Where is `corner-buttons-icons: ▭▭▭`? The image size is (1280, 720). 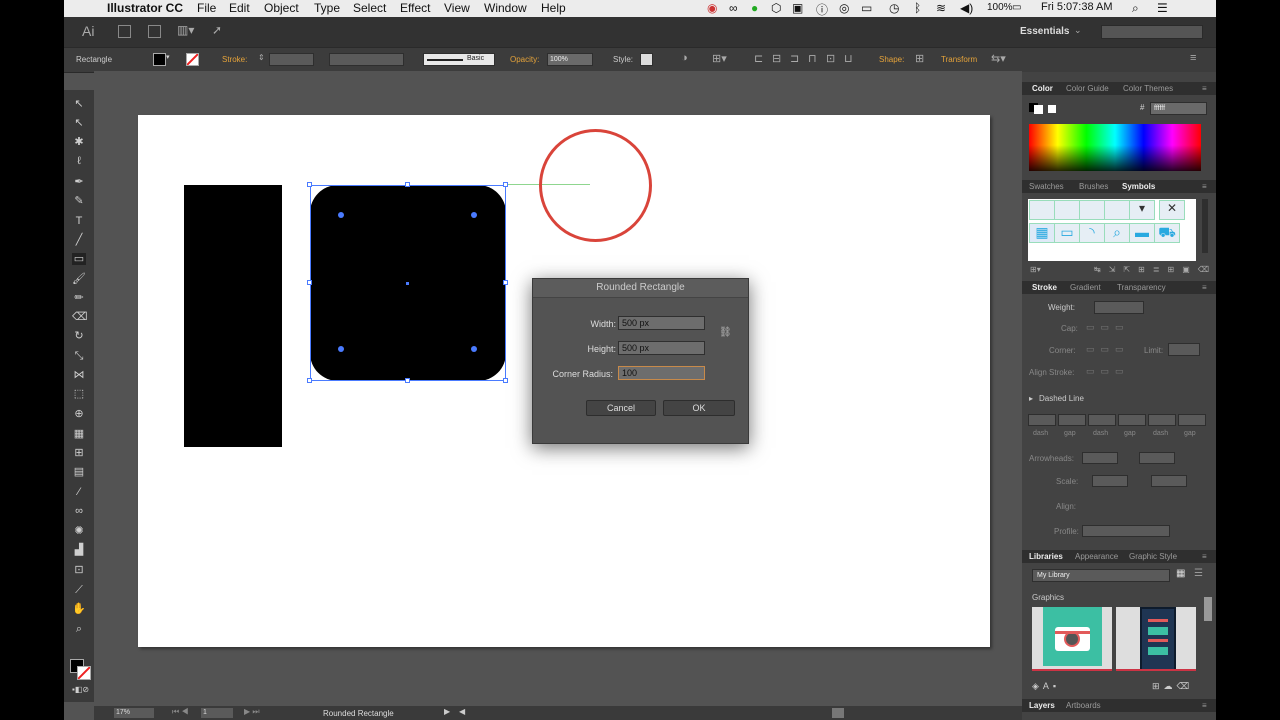 corner-buttons-icons: ▭▭▭ is located at coordinates (1108, 349).